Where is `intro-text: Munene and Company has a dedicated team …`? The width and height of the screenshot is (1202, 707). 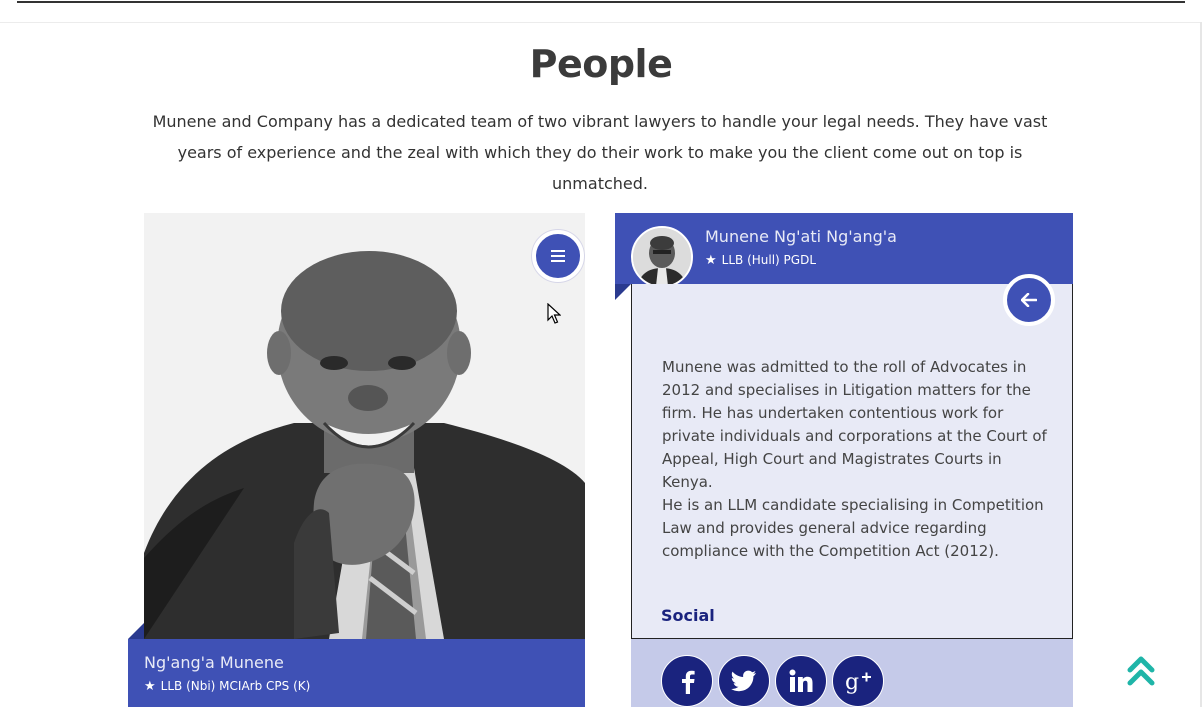
intro-text: Munene and Company has a dedicated team … is located at coordinates (600, 152).